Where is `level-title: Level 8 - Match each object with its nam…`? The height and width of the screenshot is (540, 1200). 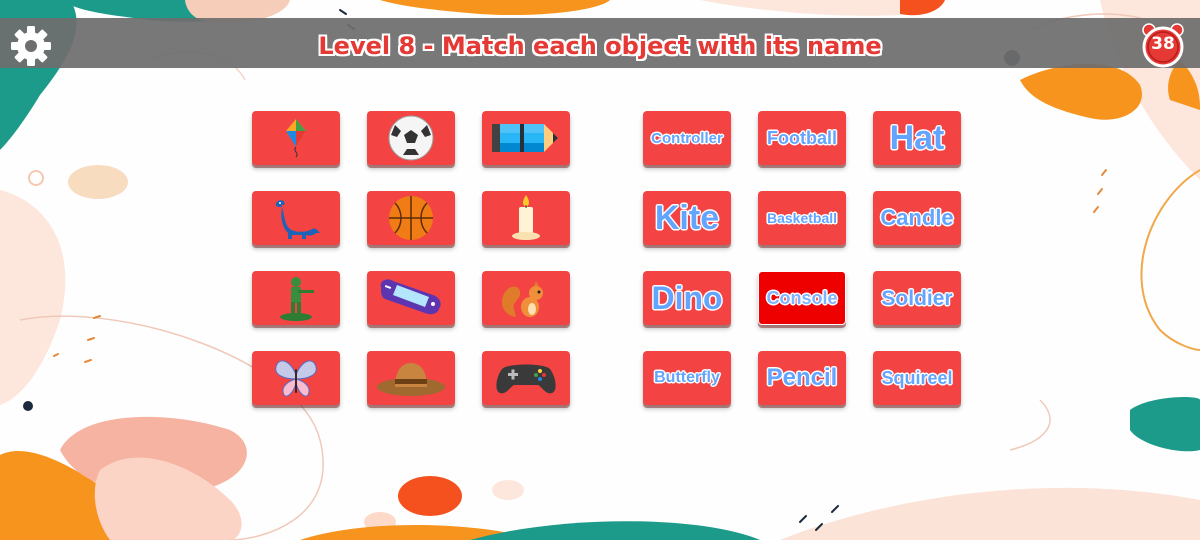
level-title: Level 8 - Match each object with its nam… is located at coordinates (600, 46).